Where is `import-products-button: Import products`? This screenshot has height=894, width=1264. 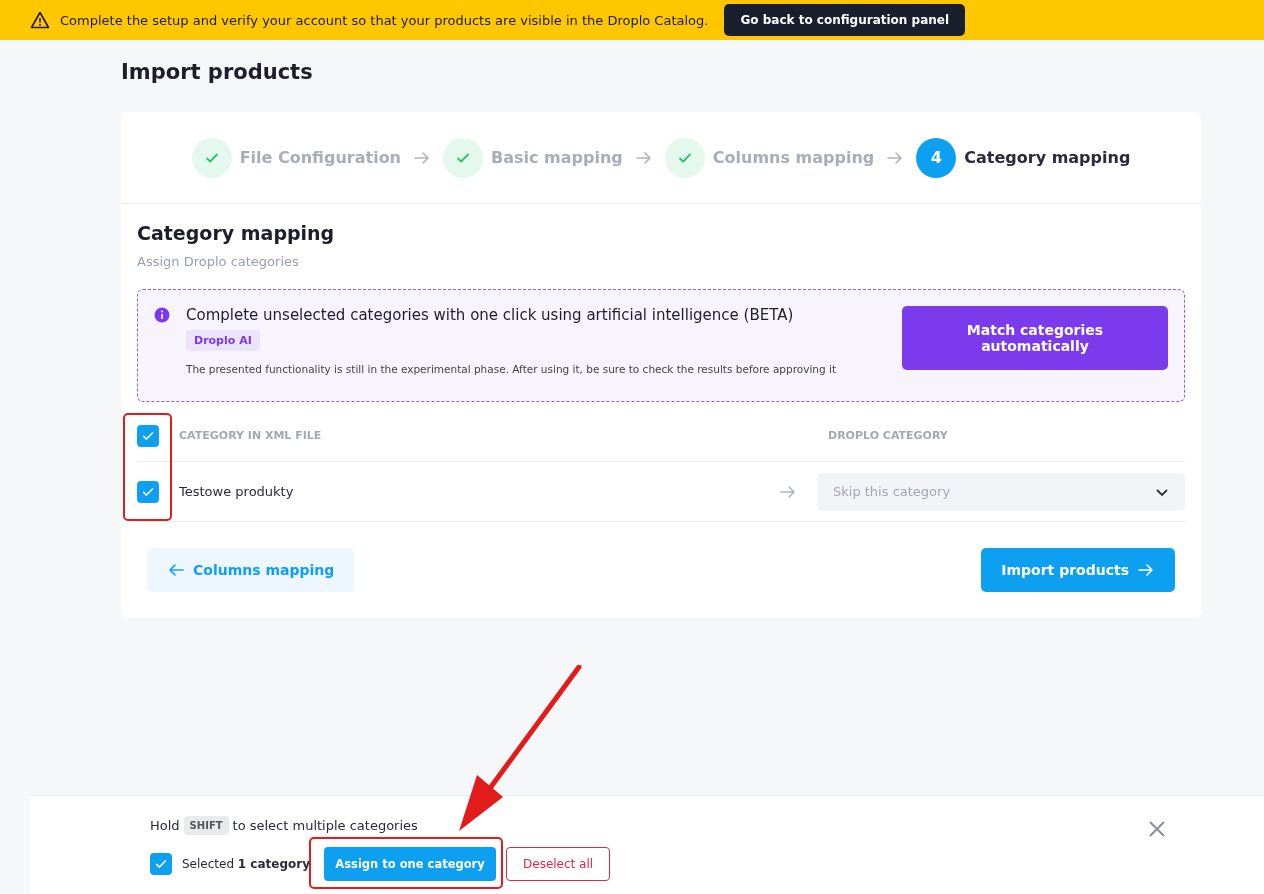
import-products-button: Import products is located at coordinates (1078, 570).